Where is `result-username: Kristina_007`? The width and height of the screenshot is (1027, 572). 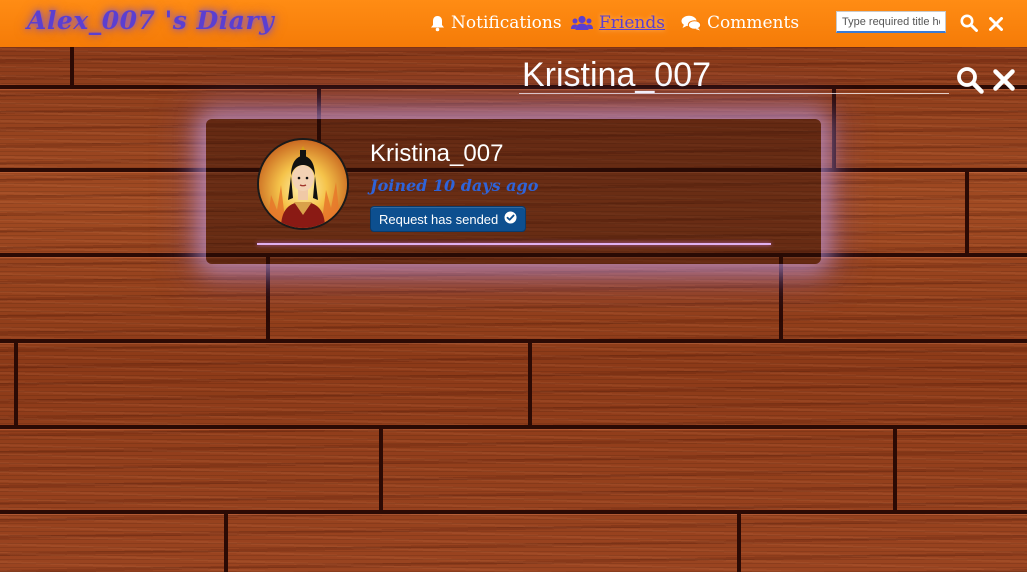 result-username: Kristina_007 is located at coordinates (436, 154).